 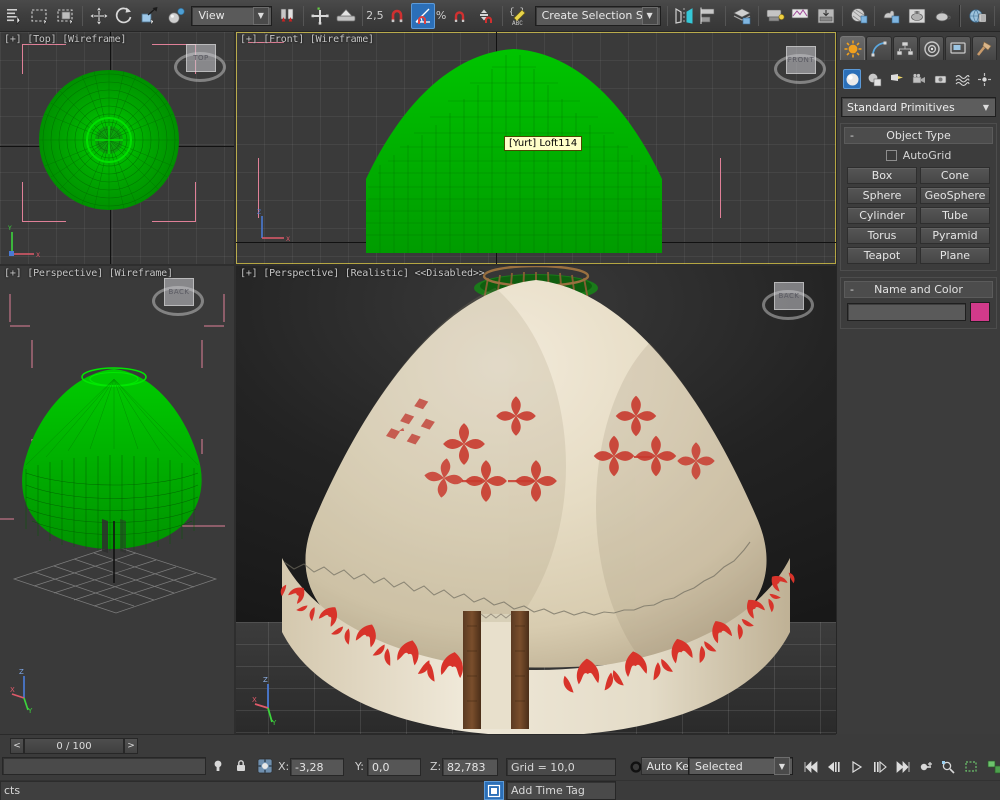 I want to click on cone-button: Cone, so click(x=955, y=175).